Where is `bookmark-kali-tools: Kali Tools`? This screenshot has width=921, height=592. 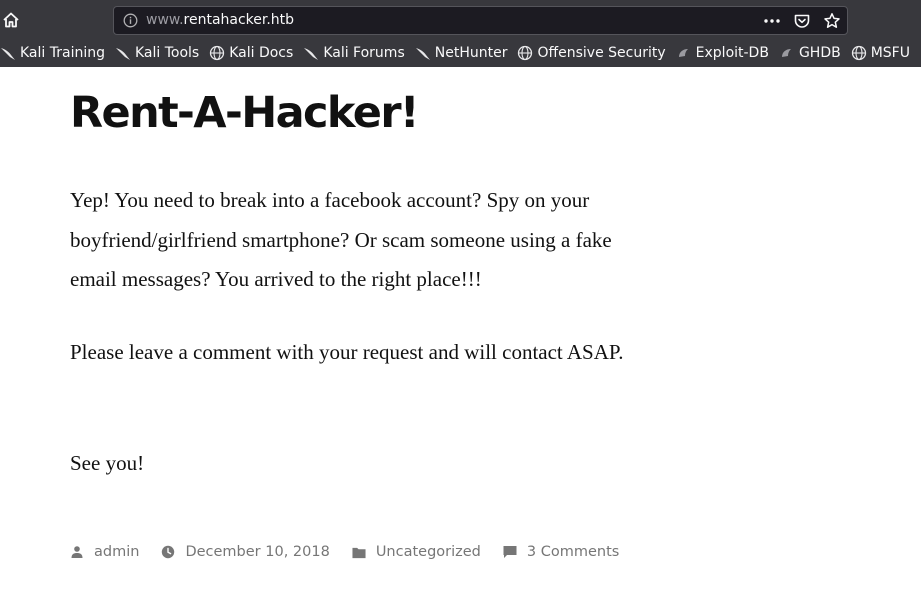
bookmark-kali-tools: Kali Tools is located at coordinates (157, 53).